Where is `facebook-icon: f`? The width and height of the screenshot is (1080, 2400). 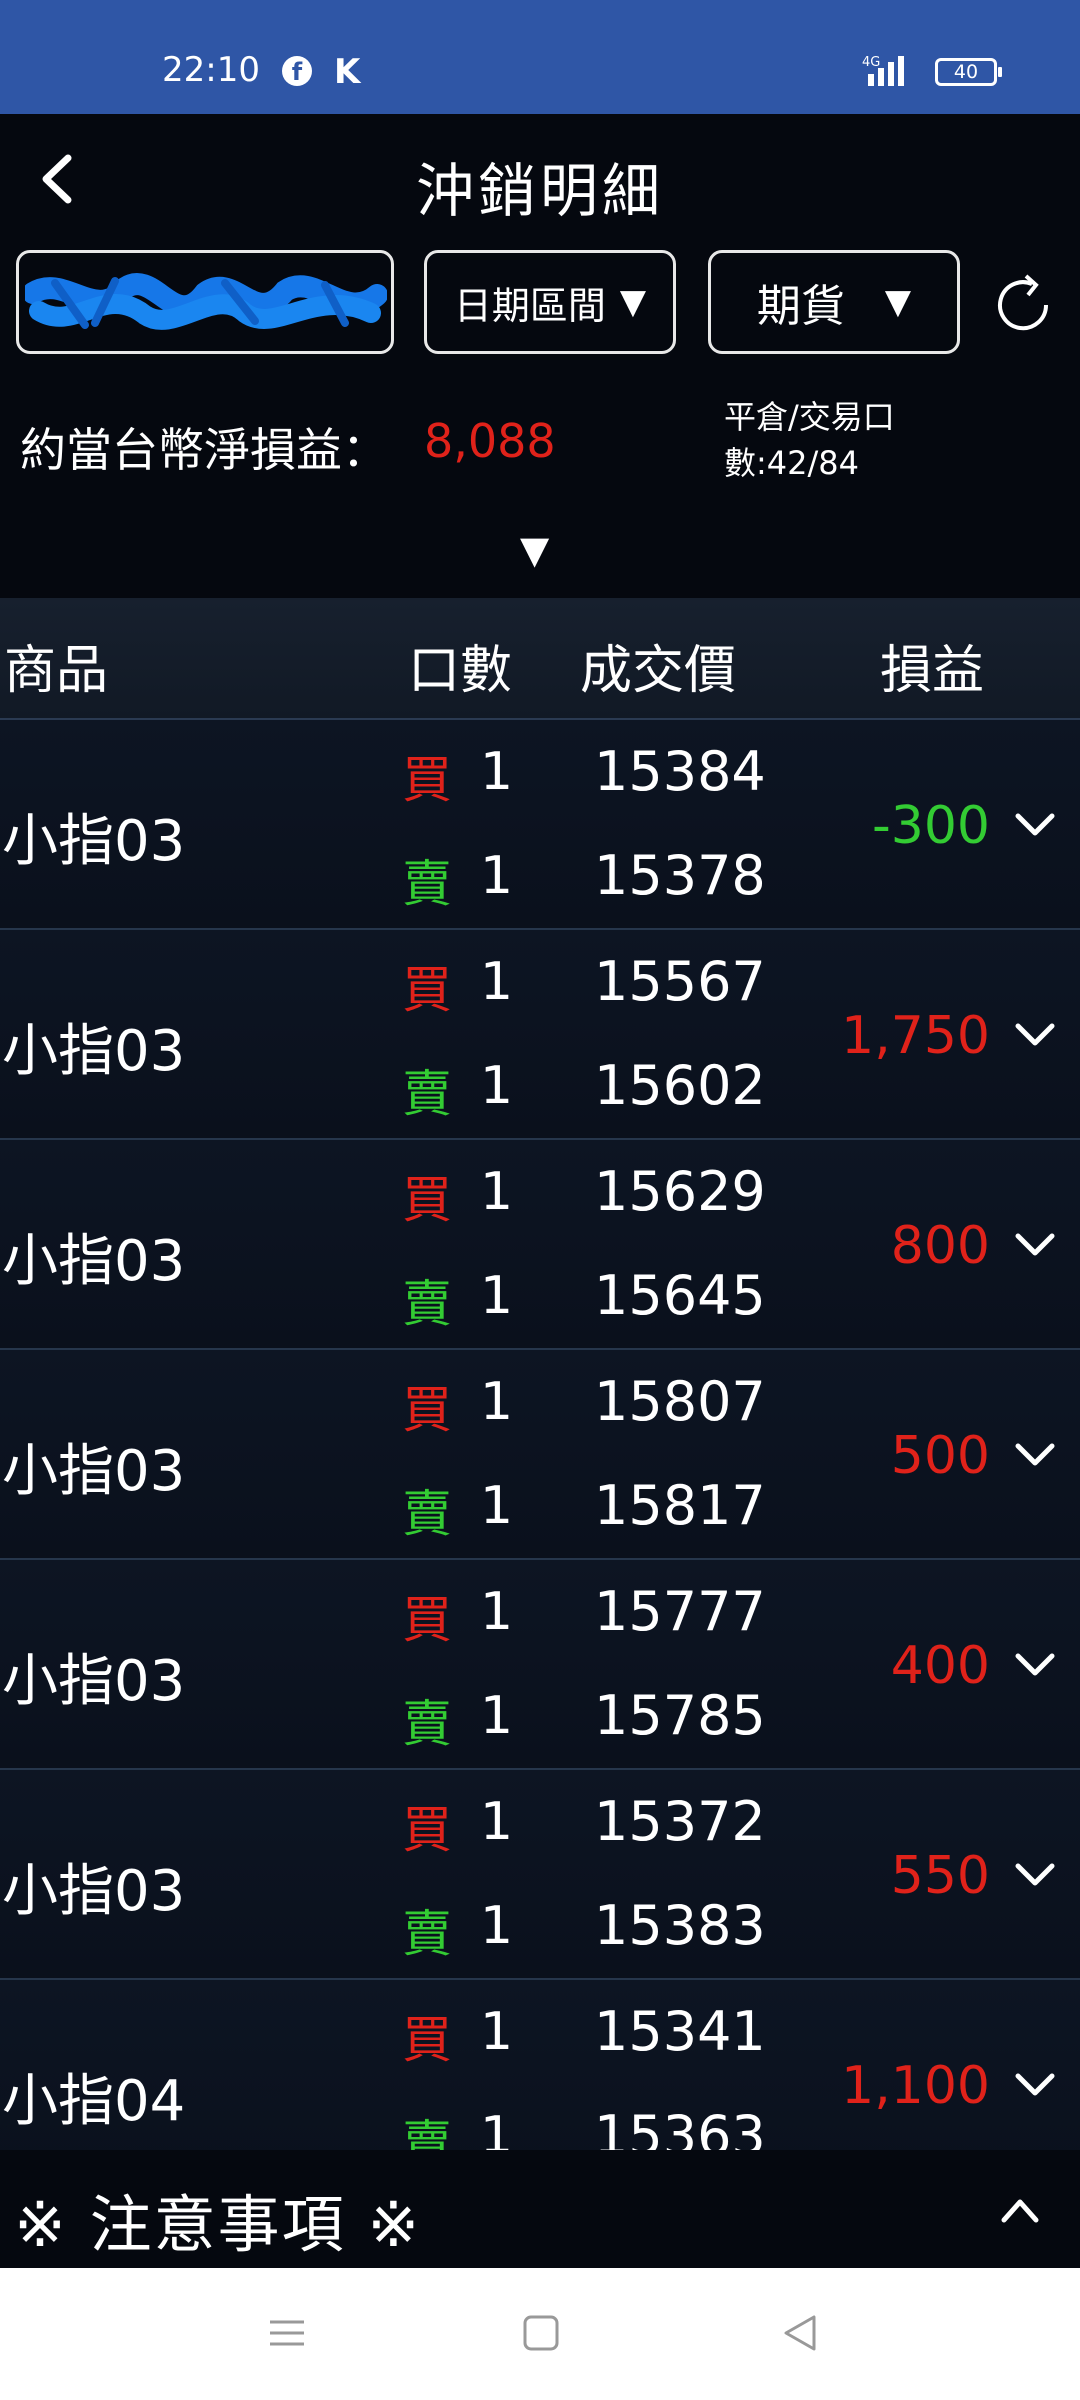
facebook-icon: f is located at coordinates (297, 71).